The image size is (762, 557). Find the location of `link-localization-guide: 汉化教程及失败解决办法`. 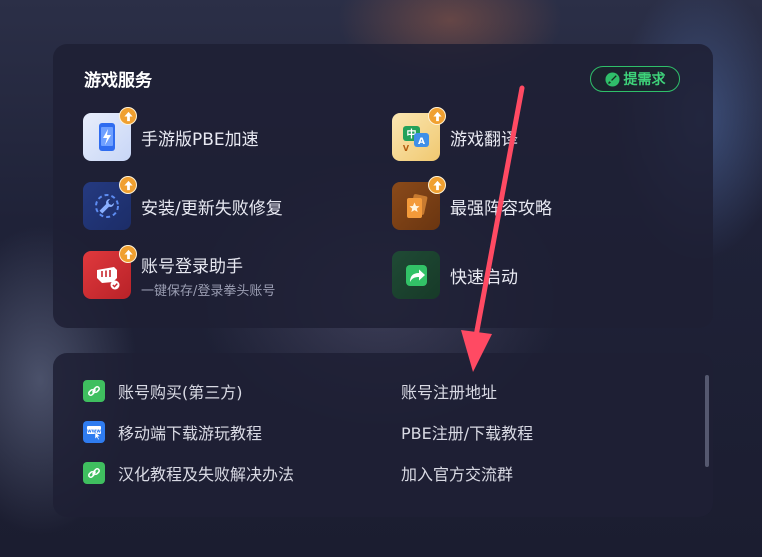

link-localization-guide: 汉化教程及失败解决办法 is located at coordinates (188, 473).